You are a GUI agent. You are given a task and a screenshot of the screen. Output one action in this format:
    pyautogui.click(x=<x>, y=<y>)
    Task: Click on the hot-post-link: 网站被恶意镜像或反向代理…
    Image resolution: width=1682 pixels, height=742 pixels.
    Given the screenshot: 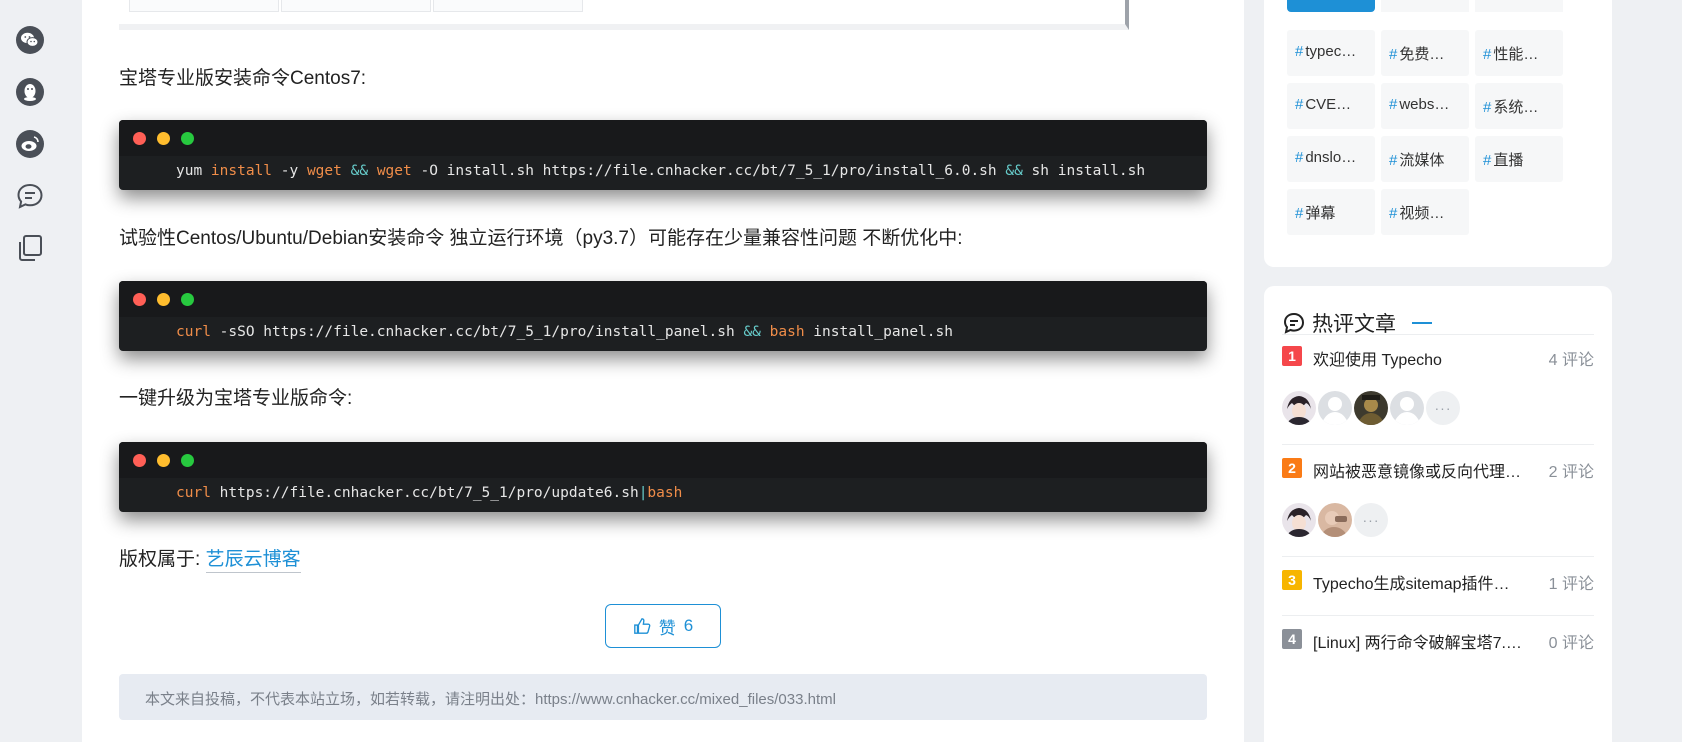 What is the action you would take?
    pyautogui.click(x=1422, y=470)
    